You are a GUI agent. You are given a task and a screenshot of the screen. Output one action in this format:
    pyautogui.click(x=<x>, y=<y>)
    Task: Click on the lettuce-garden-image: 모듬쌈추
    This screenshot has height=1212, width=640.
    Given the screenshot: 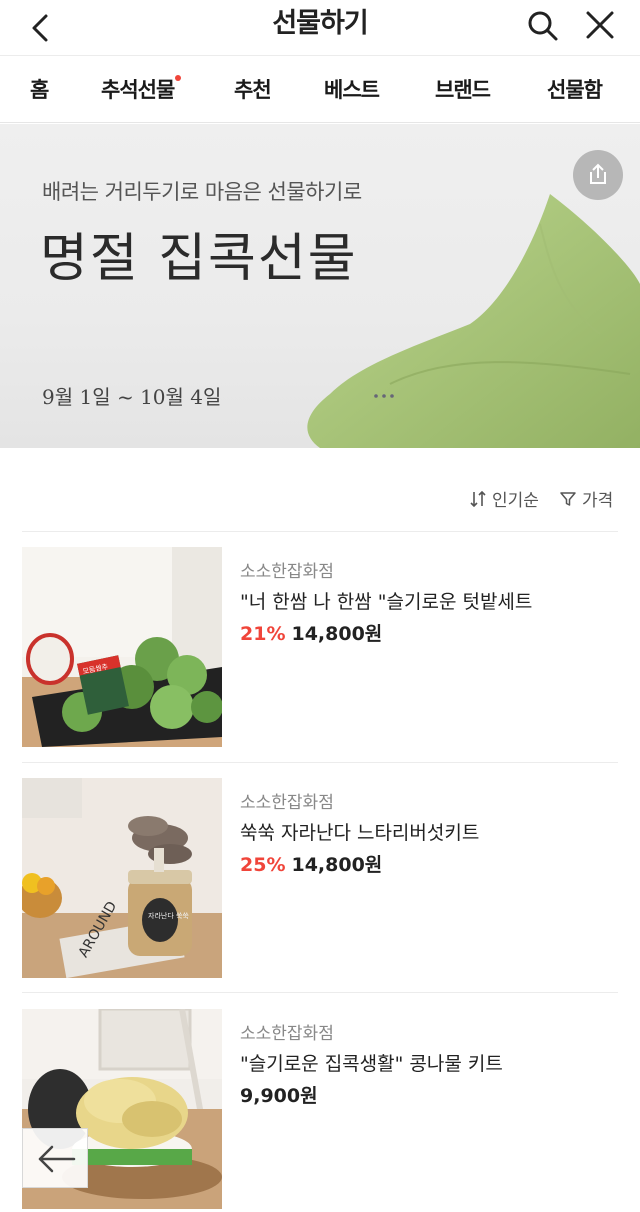 What is the action you would take?
    pyautogui.click(x=122, y=647)
    